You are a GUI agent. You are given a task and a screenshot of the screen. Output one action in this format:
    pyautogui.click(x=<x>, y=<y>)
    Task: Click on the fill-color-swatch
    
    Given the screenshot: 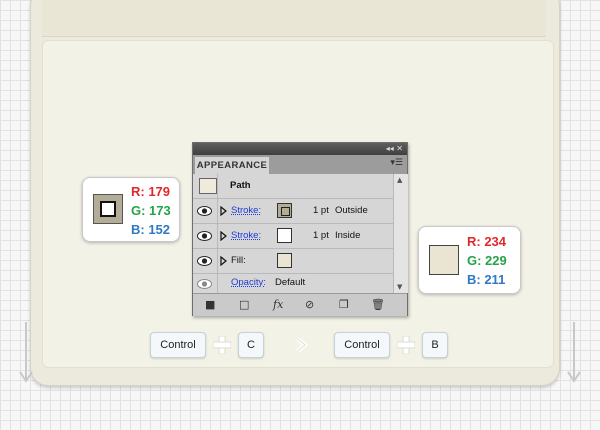 What is the action you would take?
    pyautogui.click(x=444, y=260)
    